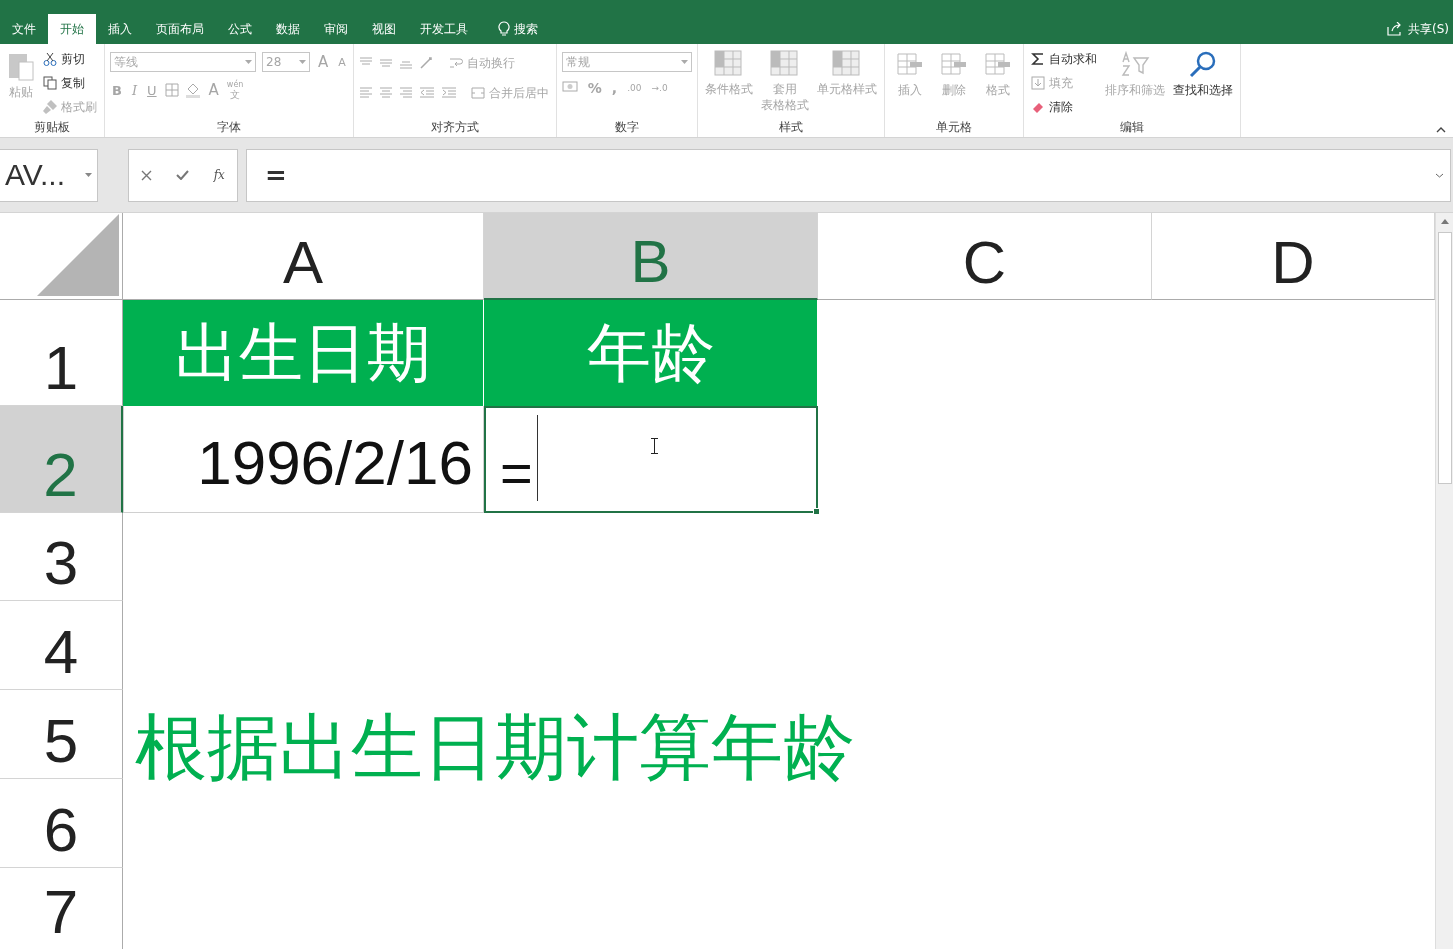 This screenshot has width=1453, height=949. What do you see at coordinates (50, 59) in the screenshot?
I see `scissors-icon` at bounding box center [50, 59].